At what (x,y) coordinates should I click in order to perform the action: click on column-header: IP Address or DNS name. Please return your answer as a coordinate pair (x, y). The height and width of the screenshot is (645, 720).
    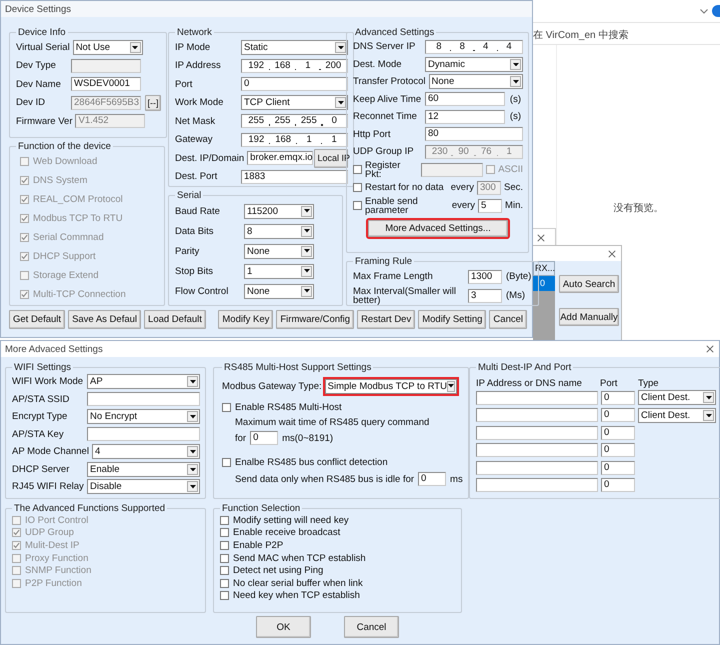
    Looking at the image, I should click on (529, 383).